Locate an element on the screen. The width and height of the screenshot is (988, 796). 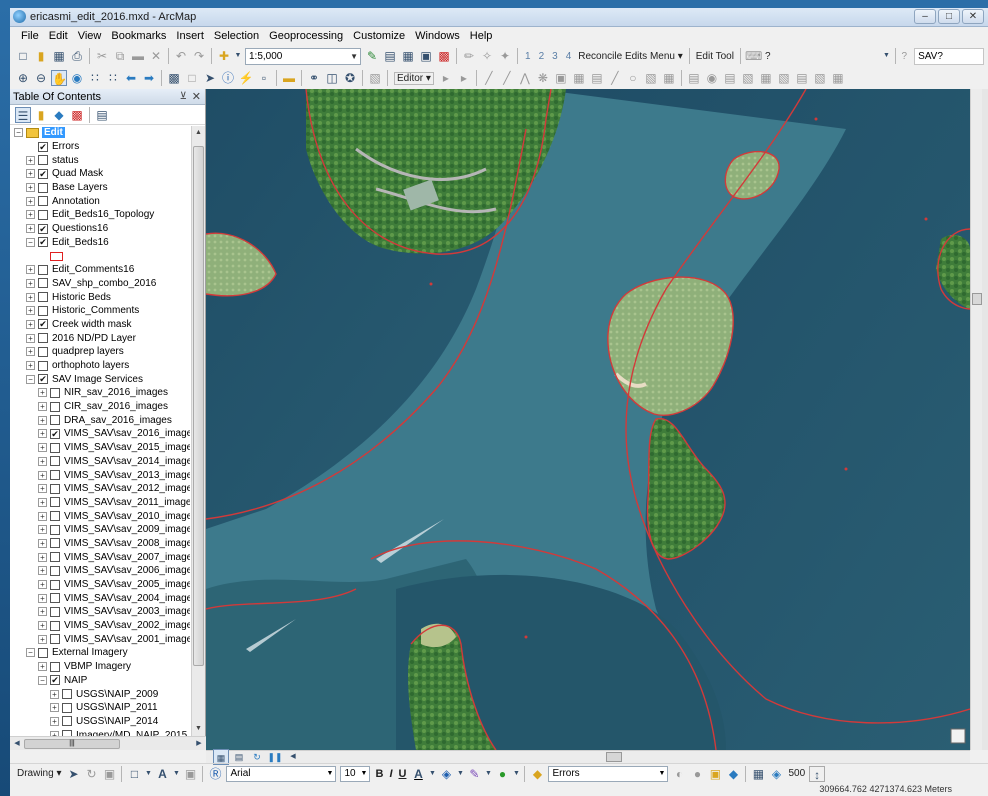
toc-layer-row: + VIMS_SAV\sav_2006_images is located at coordinates (100, 571).